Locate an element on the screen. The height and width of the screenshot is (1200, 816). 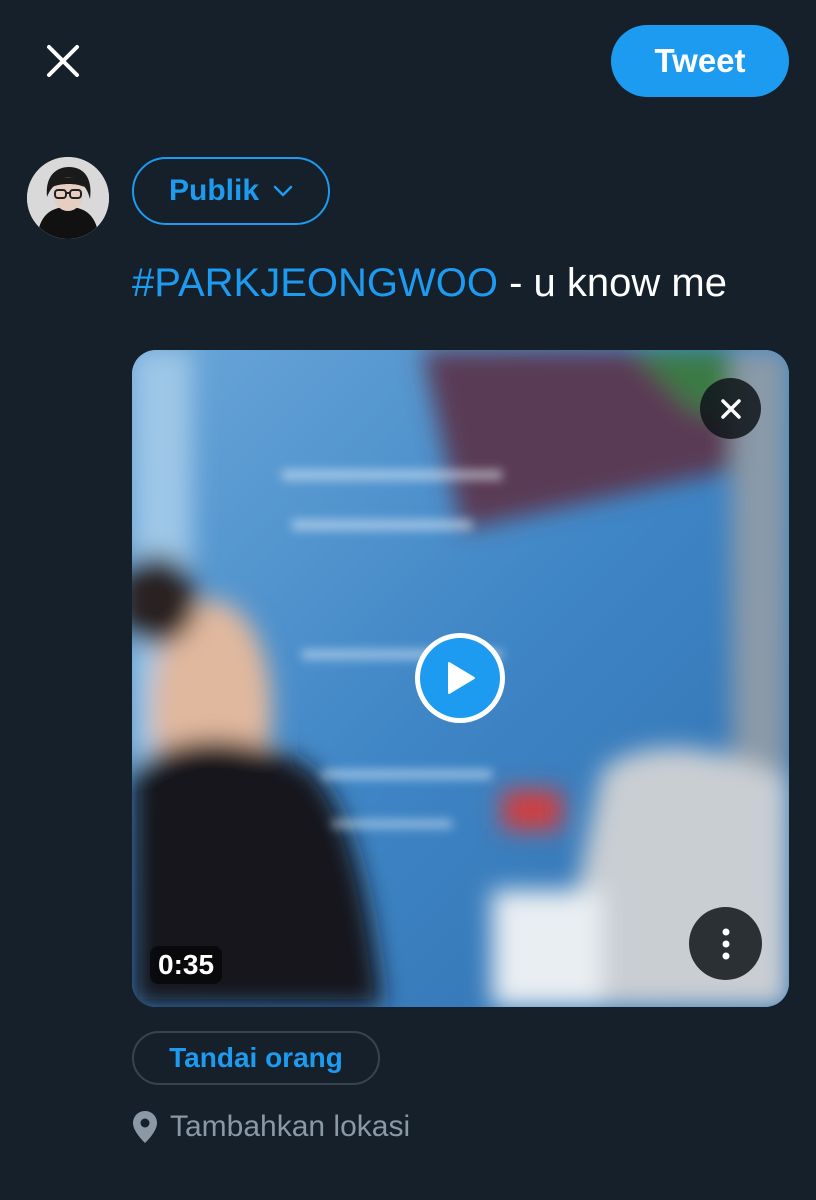
avatar is located at coordinates (68, 198).